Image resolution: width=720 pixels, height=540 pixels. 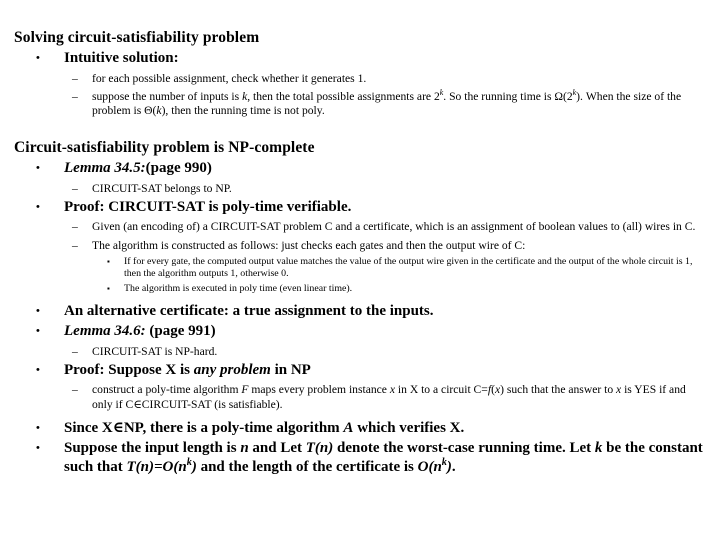 I want to click on math-var-F: F, so click(x=245, y=390).